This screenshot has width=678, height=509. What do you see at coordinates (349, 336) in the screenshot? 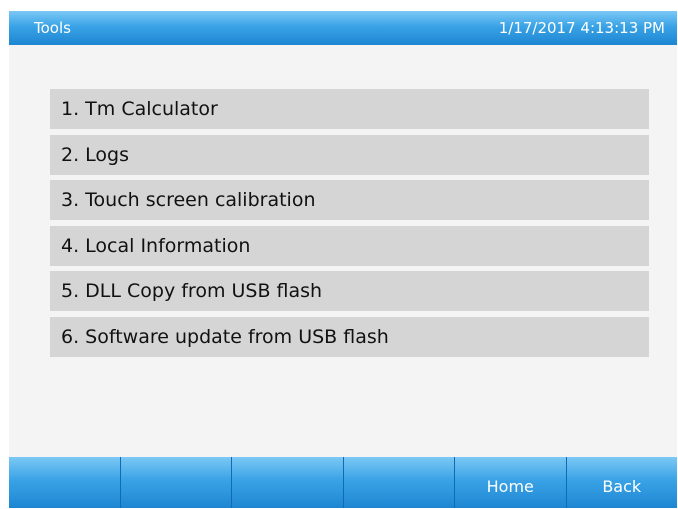
I see `menu-item-software-update: 6. Software update from USB flash` at bounding box center [349, 336].